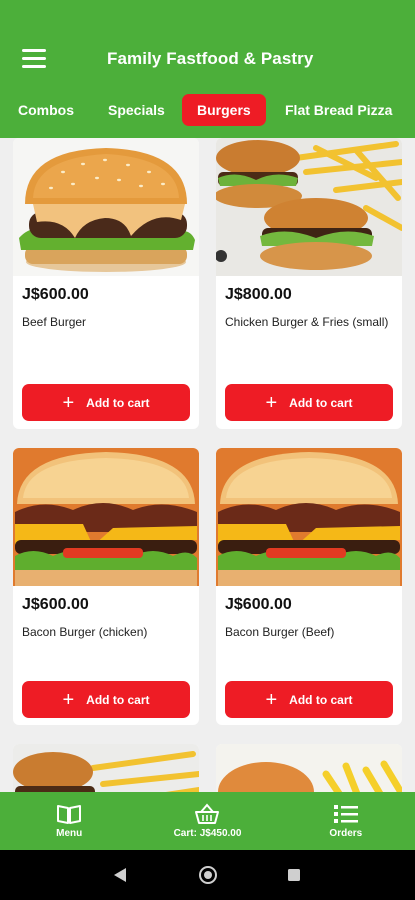  I want to click on nav-cart: Cart: J$450.00, so click(207, 821).